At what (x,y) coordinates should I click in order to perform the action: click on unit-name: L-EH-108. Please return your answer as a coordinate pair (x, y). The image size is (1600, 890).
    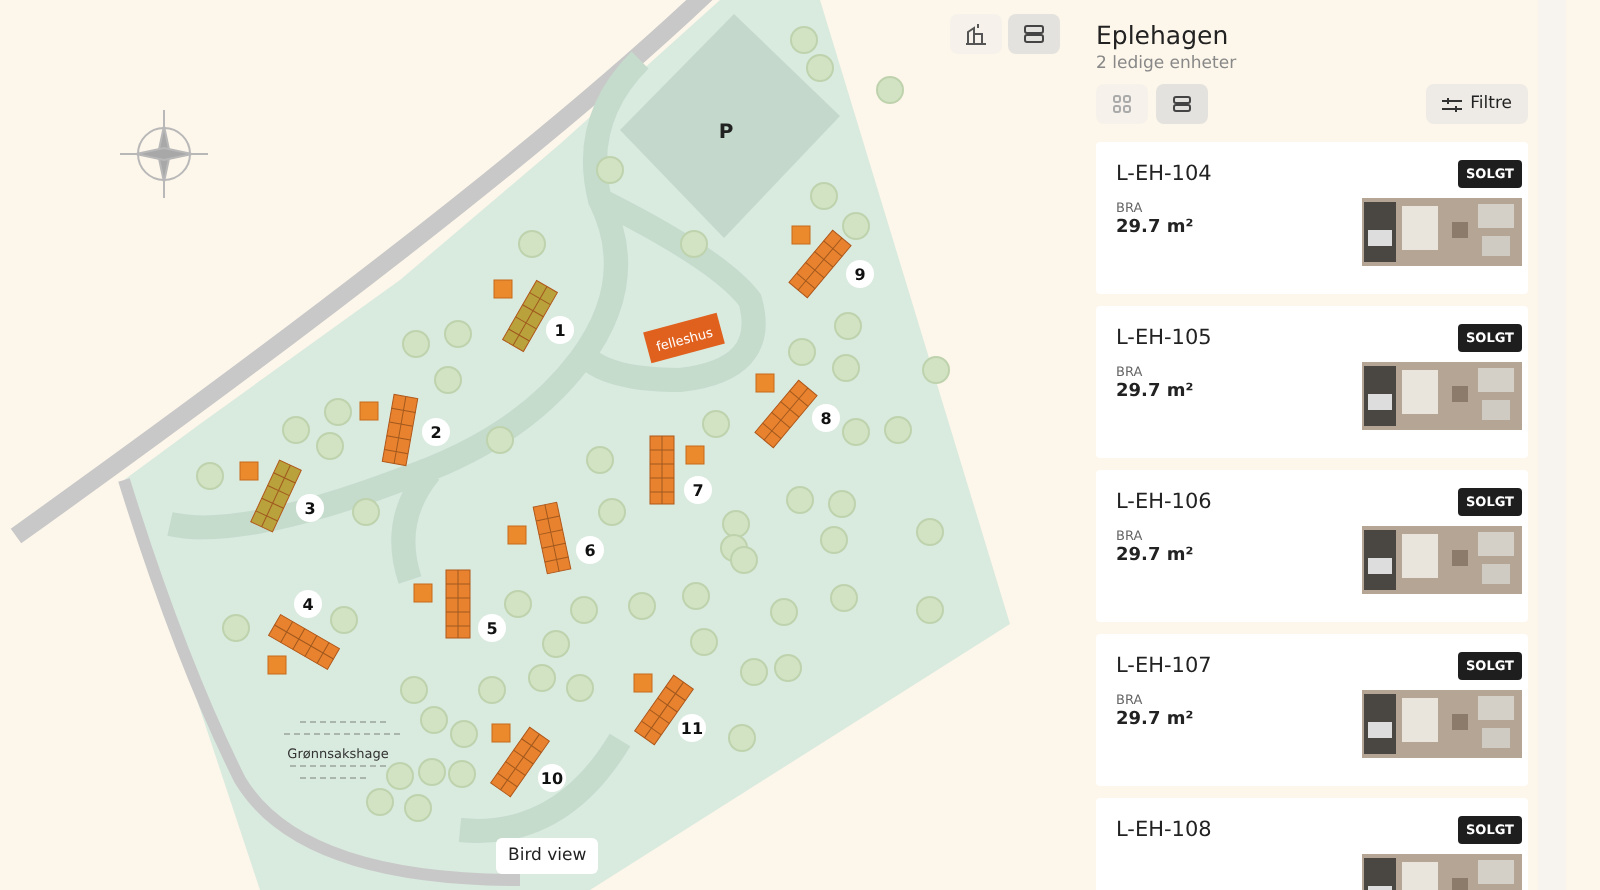
    Looking at the image, I should click on (1164, 830).